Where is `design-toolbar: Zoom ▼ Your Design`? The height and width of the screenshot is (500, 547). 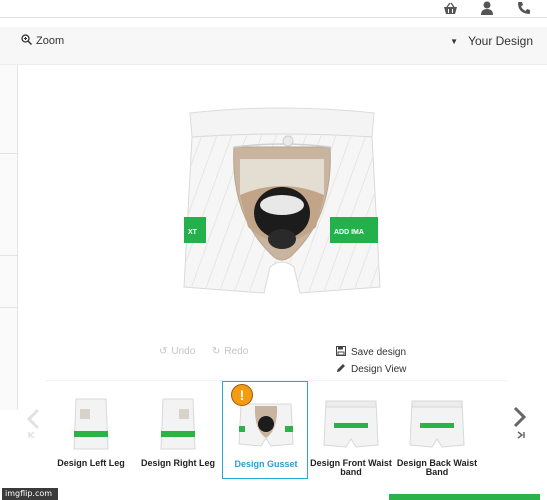
design-toolbar: Zoom ▼ Your Design is located at coordinates (273, 46).